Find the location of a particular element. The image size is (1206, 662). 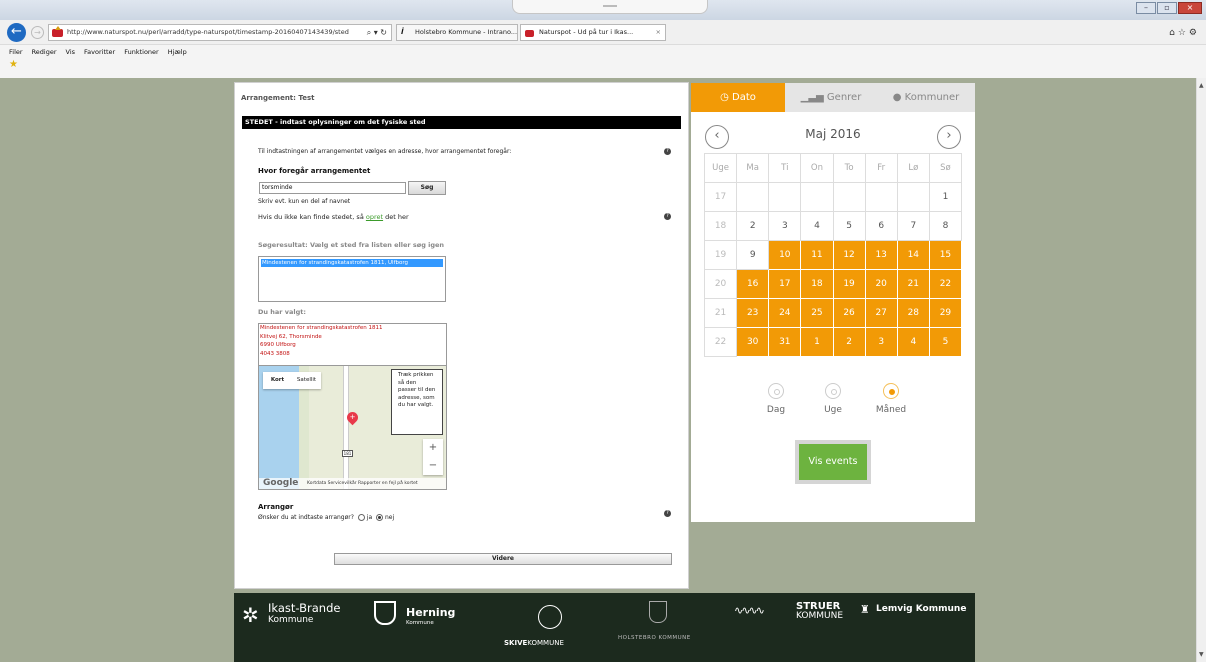

maximize-button: ▫ is located at coordinates (1167, 8).